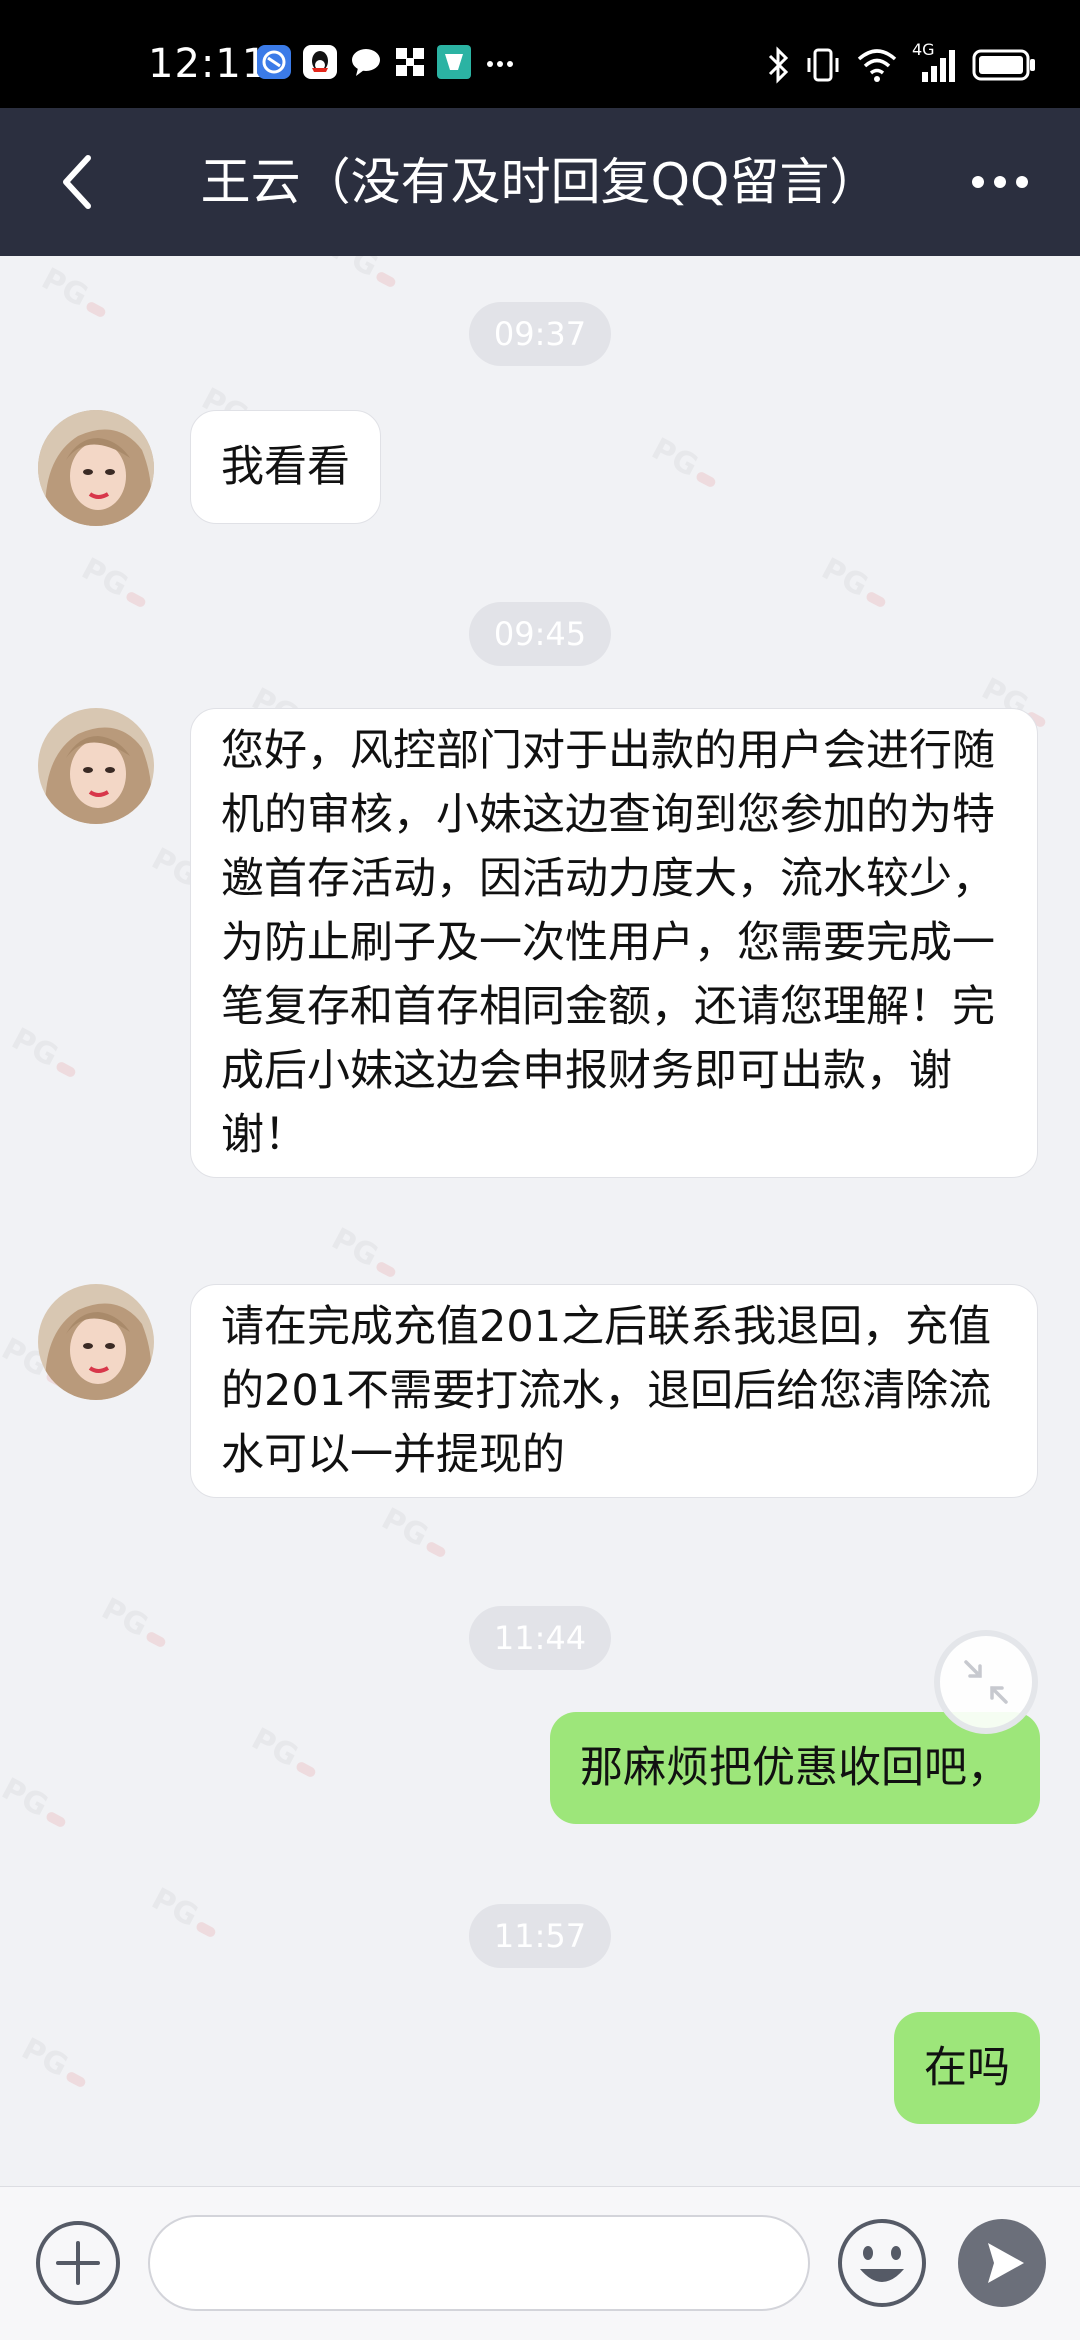  What do you see at coordinates (208, 64) in the screenshot?
I see `status-time: 12:11` at bounding box center [208, 64].